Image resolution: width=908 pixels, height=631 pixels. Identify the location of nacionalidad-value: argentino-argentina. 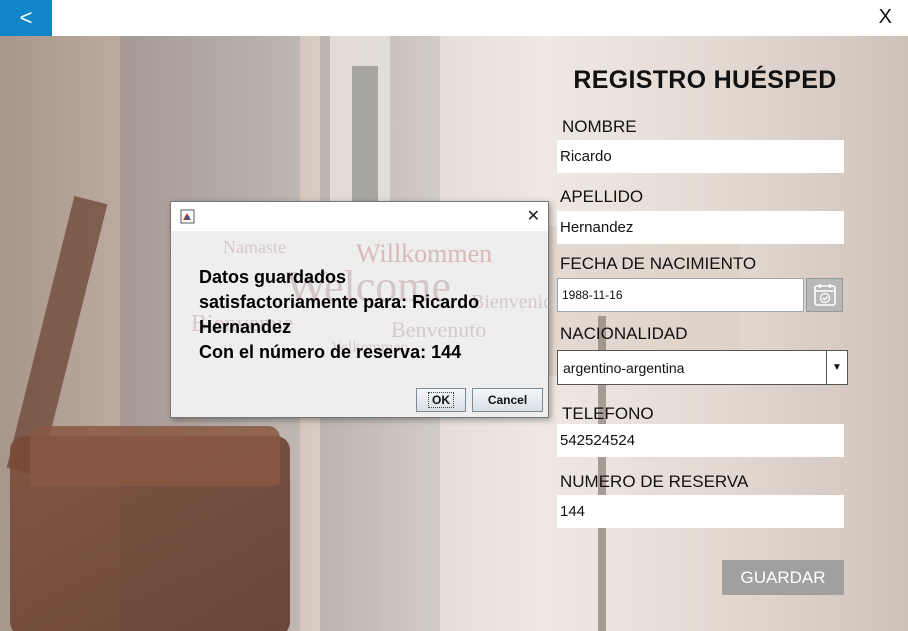
(624, 368).